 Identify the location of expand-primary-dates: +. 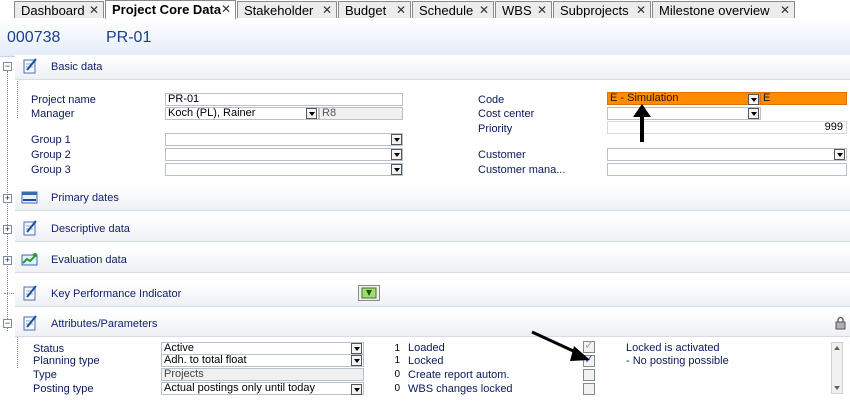
(7, 198).